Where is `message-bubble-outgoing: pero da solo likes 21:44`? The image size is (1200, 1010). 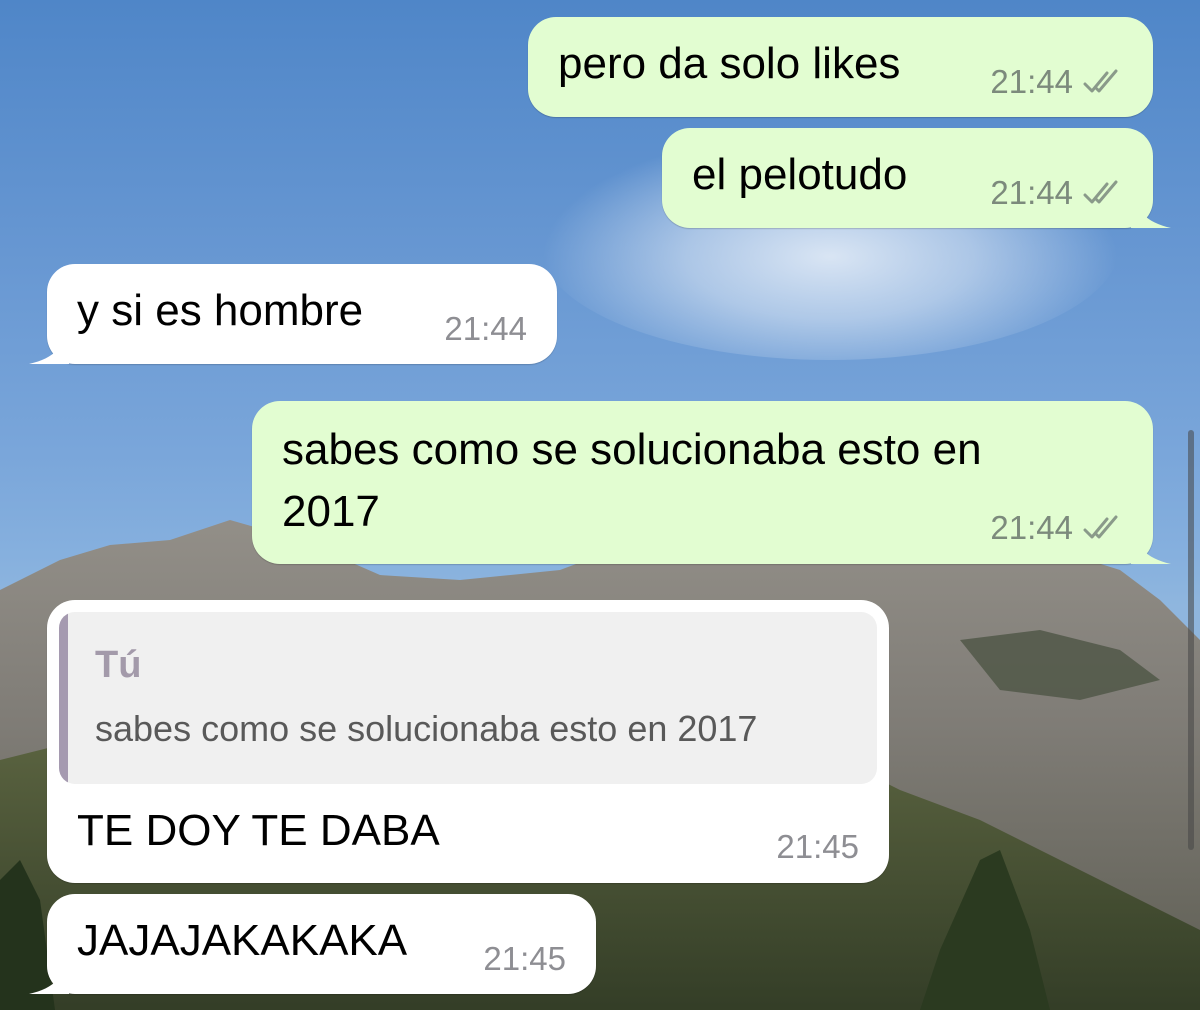
message-bubble-outgoing: pero da solo likes 21:44 is located at coordinates (840, 67).